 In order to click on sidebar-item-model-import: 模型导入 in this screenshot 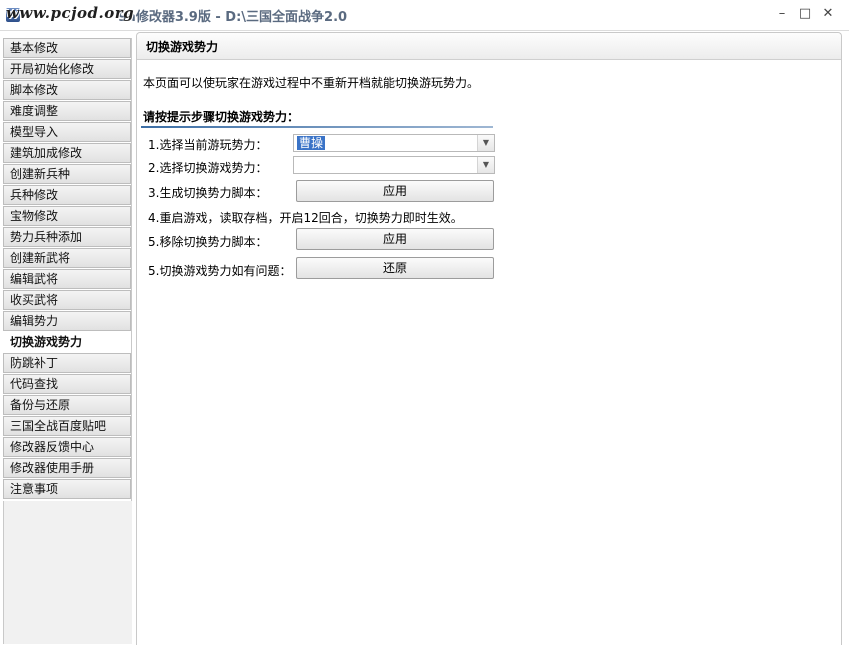, I will do `click(67, 132)`.